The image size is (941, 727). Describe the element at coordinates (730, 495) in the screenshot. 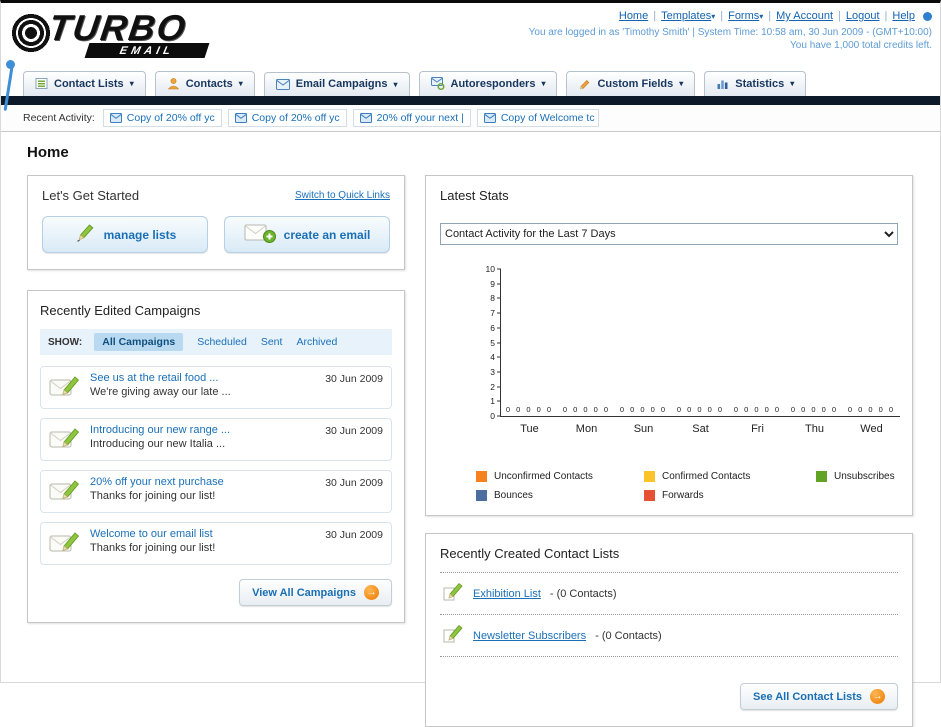

I see `legend-item-forwards: Forwards` at that location.